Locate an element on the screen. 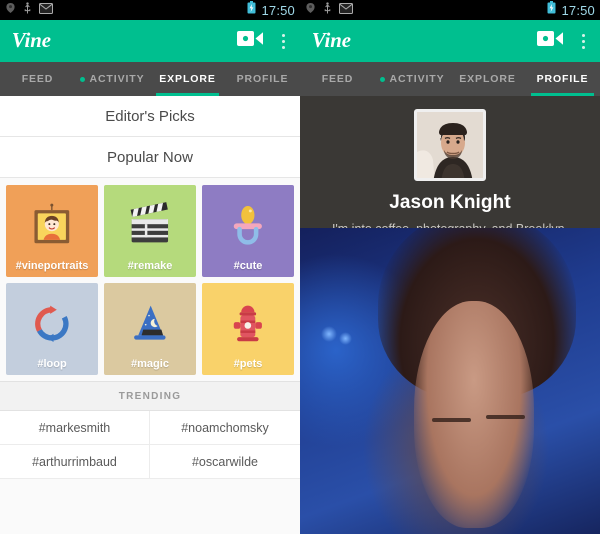 The width and height of the screenshot is (600, 534). trending-item: #oscarwilde is located at coordinates (225, 462).